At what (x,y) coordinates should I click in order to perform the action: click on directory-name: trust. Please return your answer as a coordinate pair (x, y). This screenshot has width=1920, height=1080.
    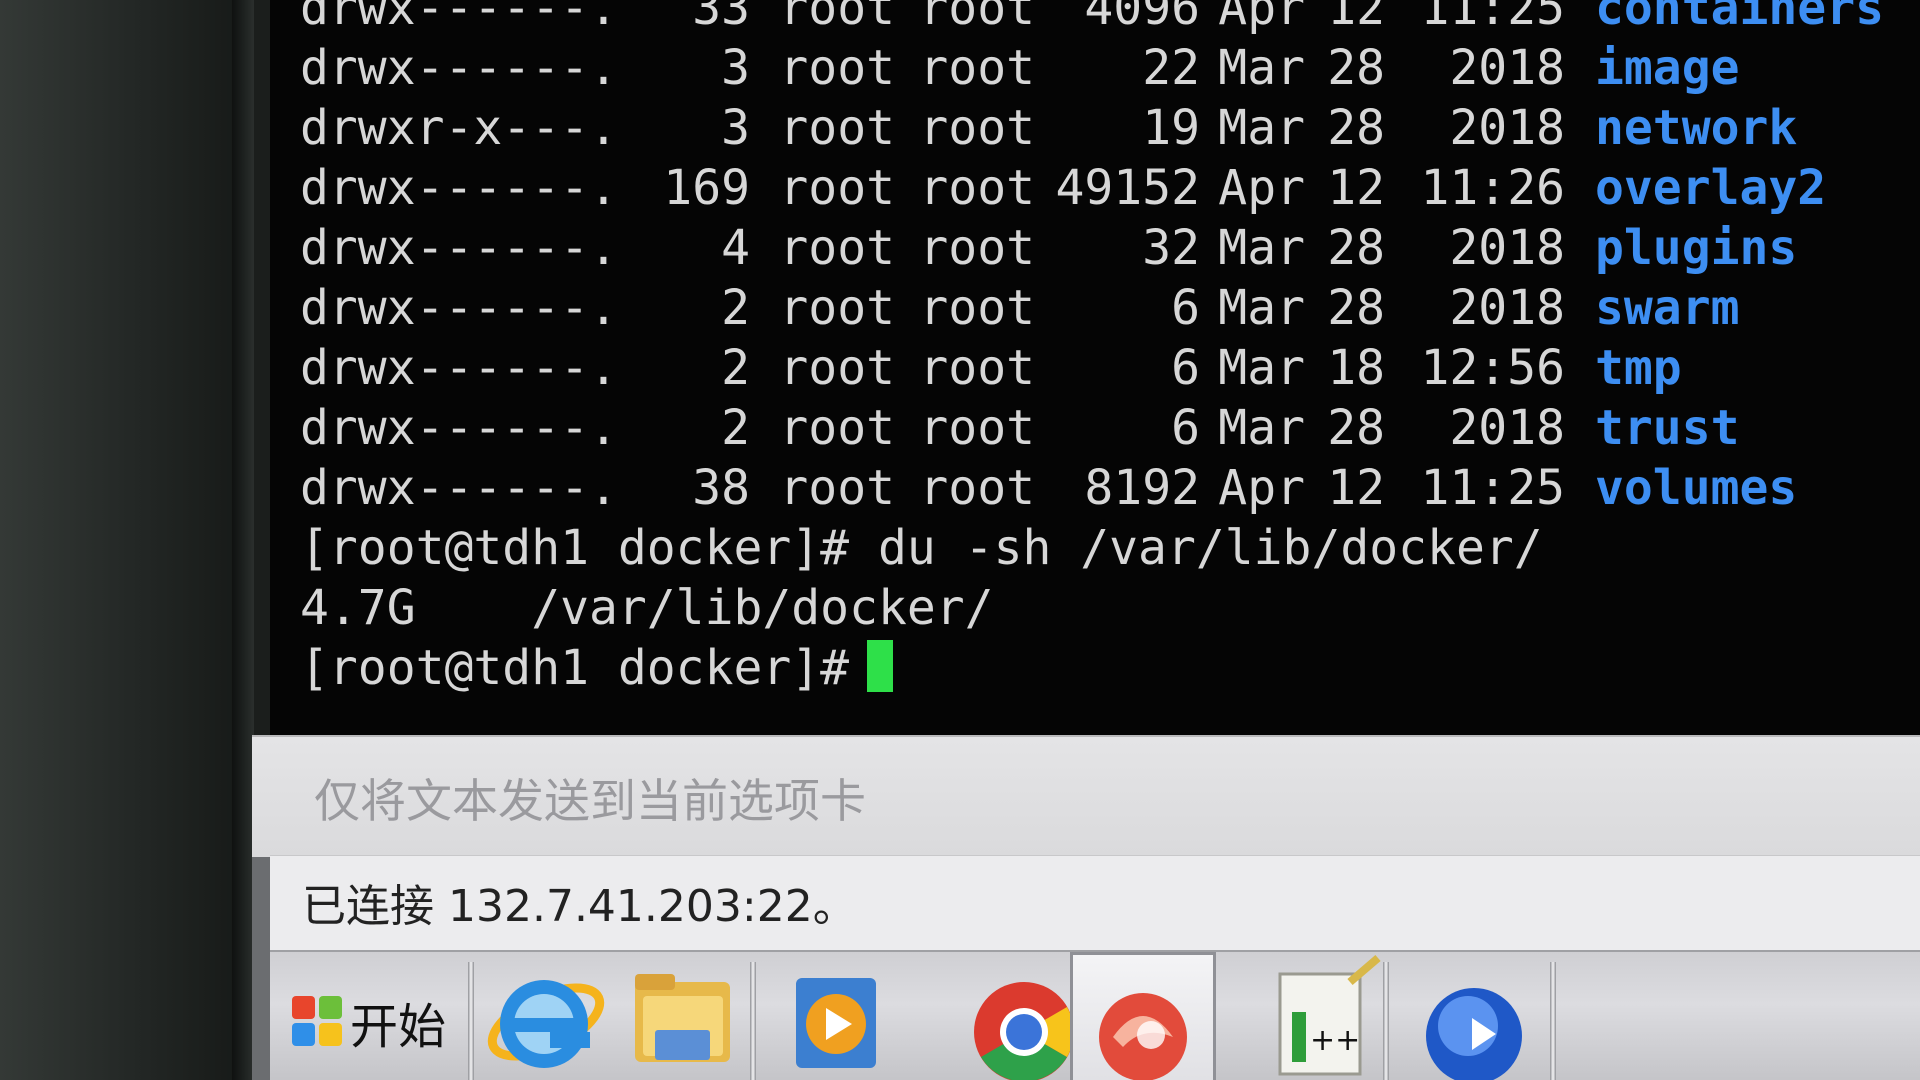
    Looking at the image, I should click on (1667, 428).